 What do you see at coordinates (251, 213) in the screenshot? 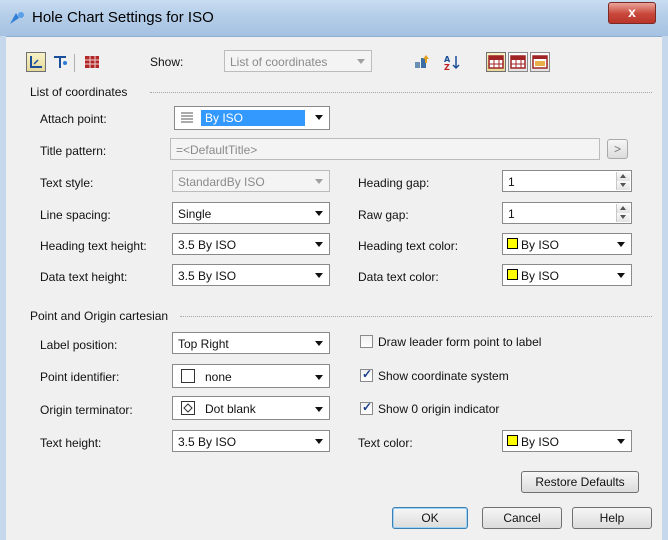
I see `line-spacing-select: Single` at bounding box center [251, 213].